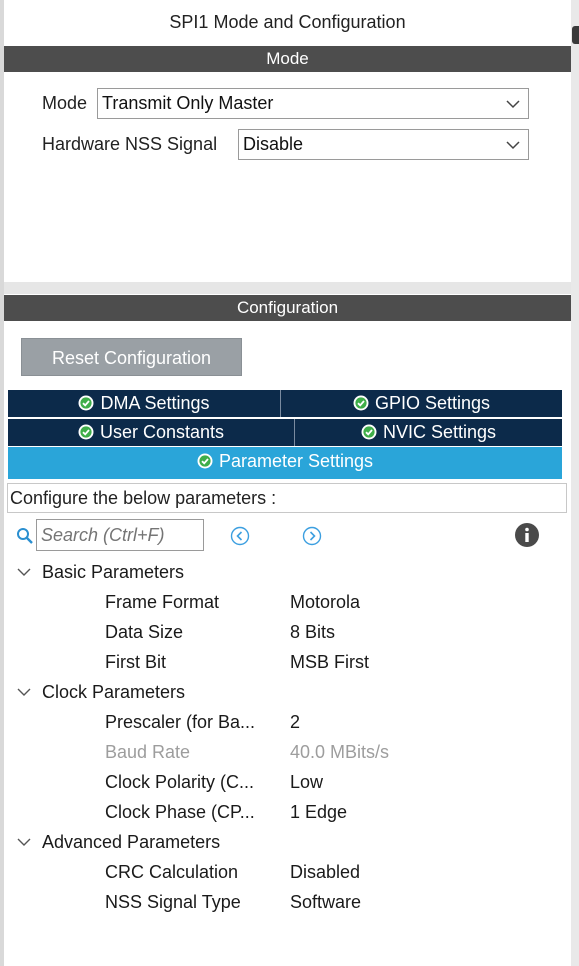 This screenshot has height=966, width=579. I want to click on tab-label: Parameter Settings, so click(296, 461).